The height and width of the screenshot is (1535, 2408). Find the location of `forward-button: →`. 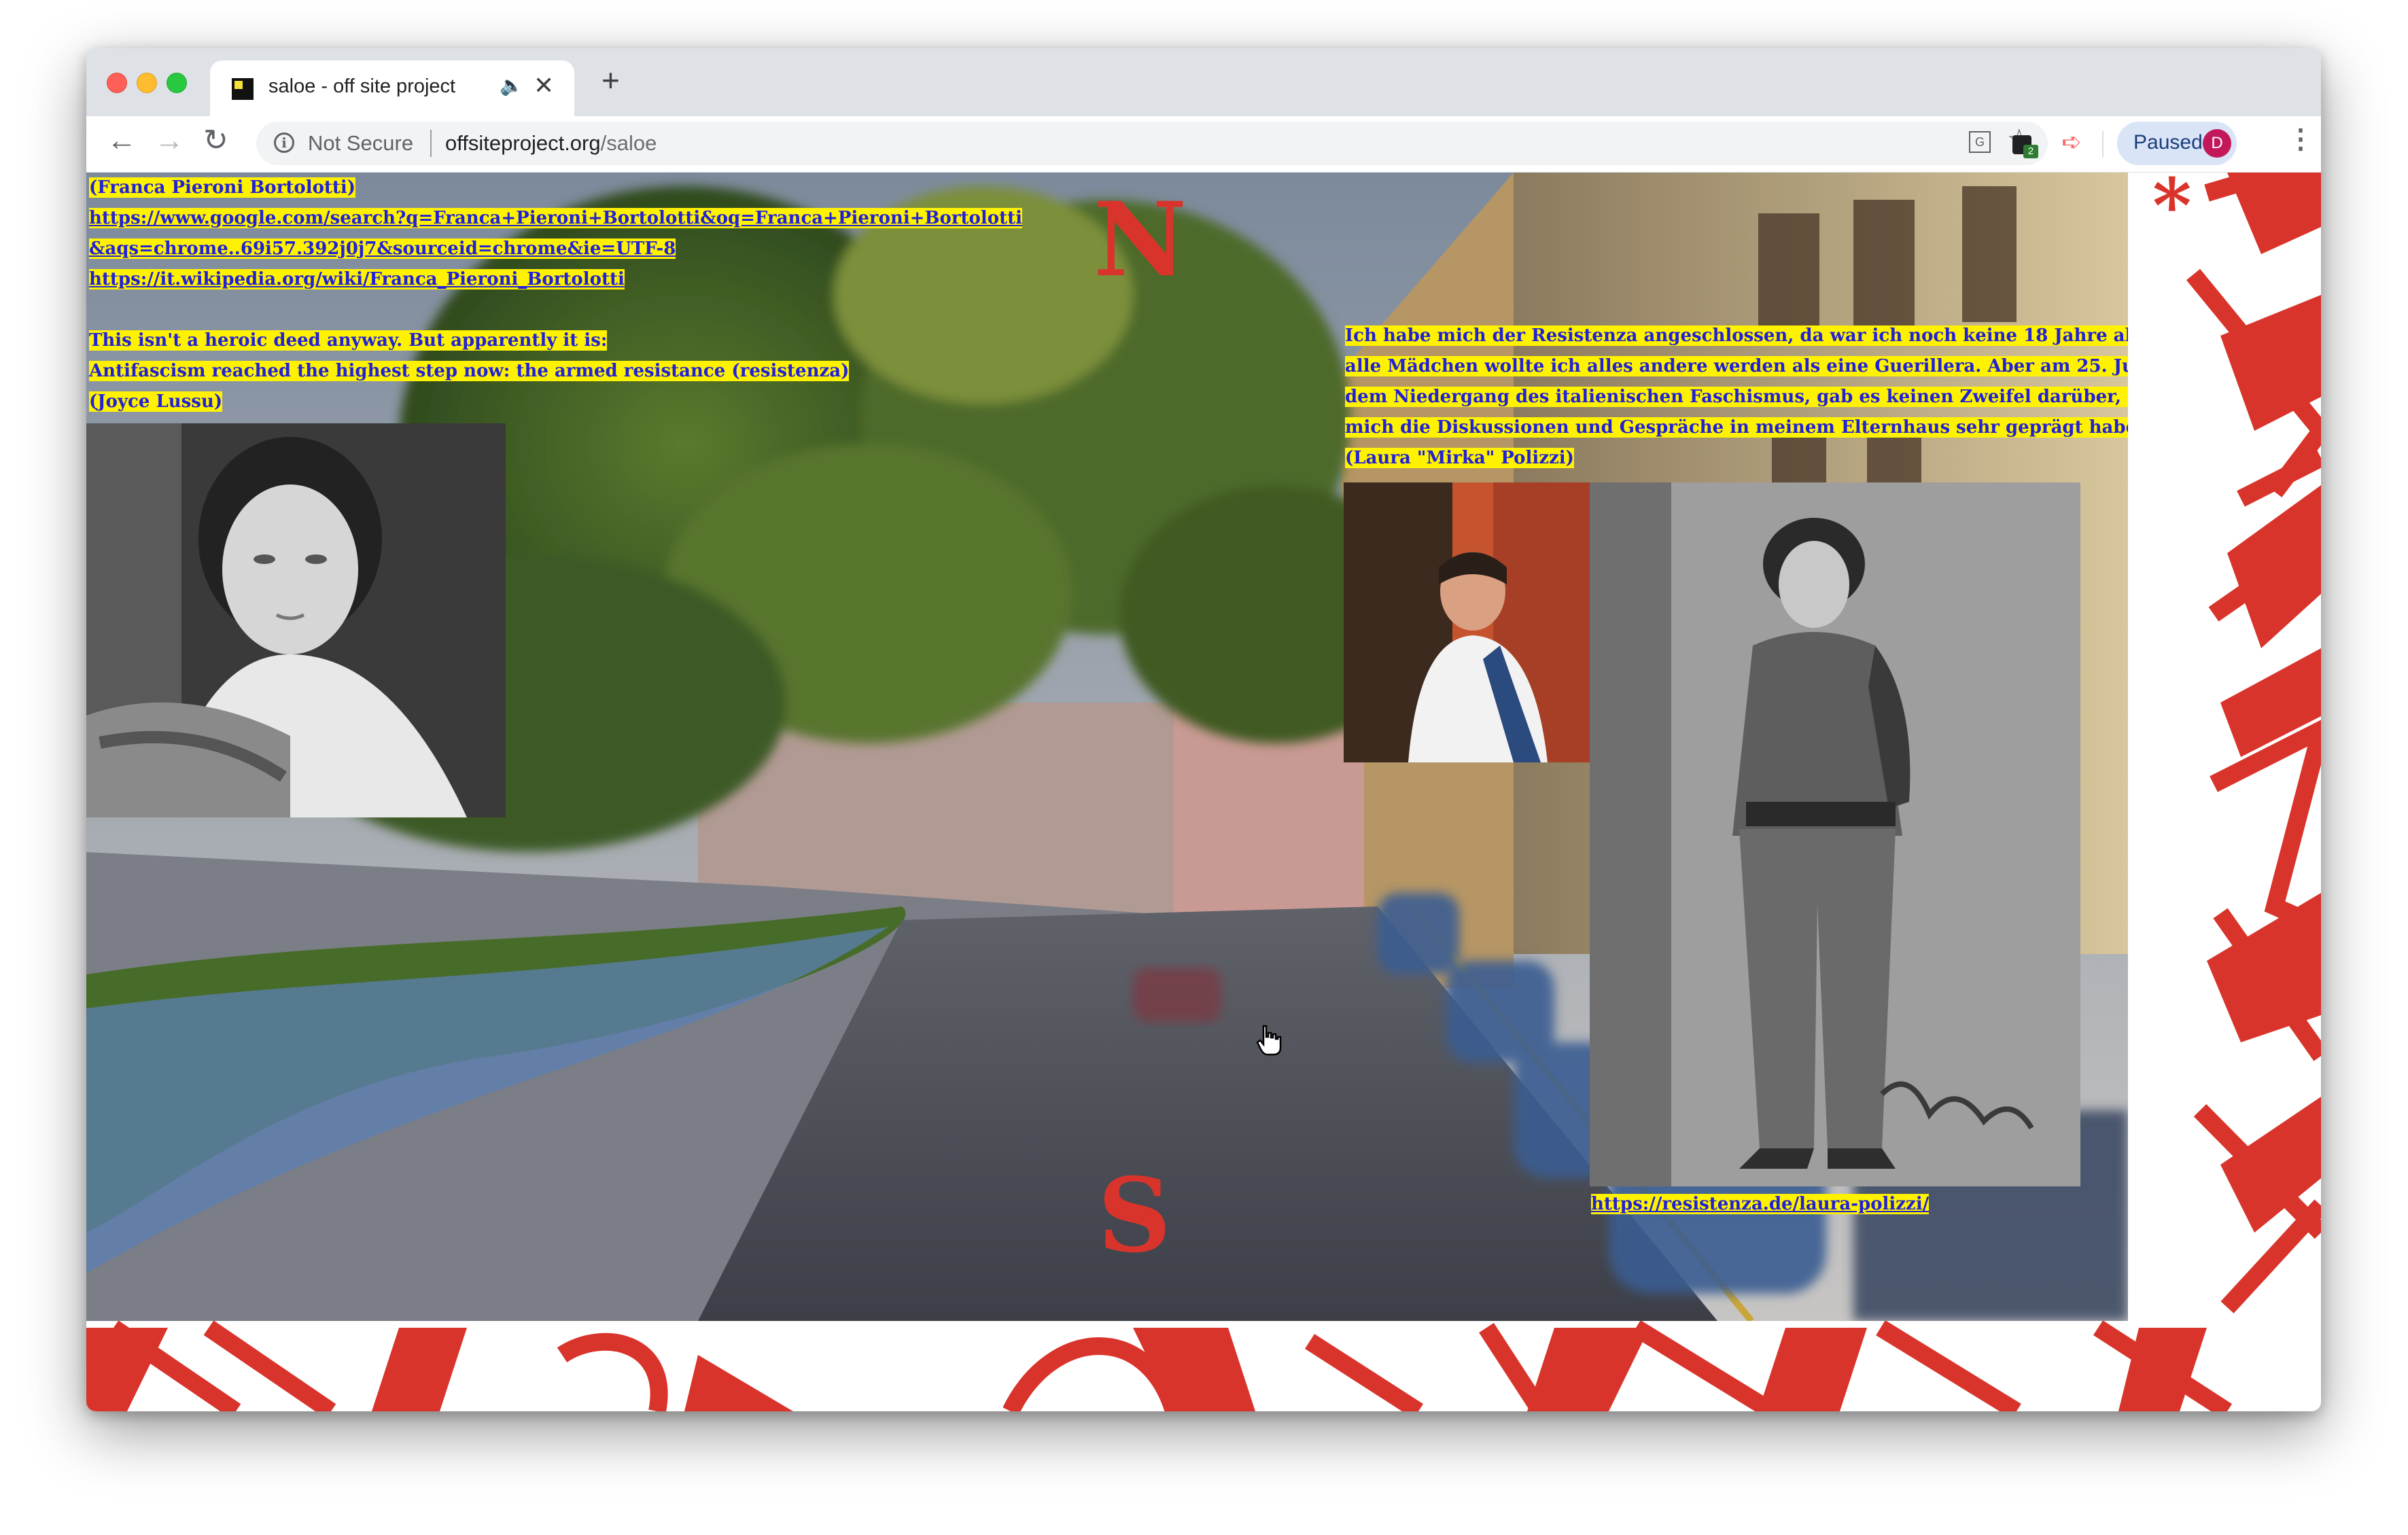

forward-button: → is located at coordinates (169, 141).